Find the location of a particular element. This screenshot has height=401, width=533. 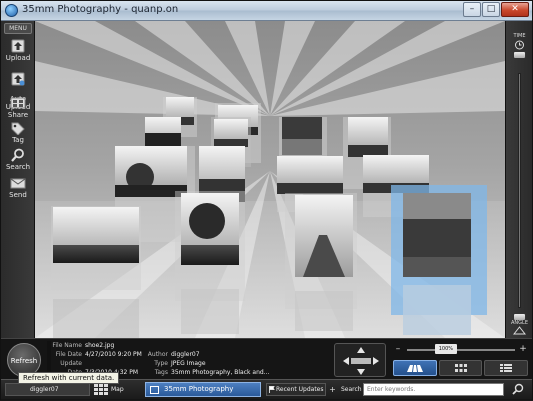

sidebar-item-label: Send is located at coordinates (18, 195).